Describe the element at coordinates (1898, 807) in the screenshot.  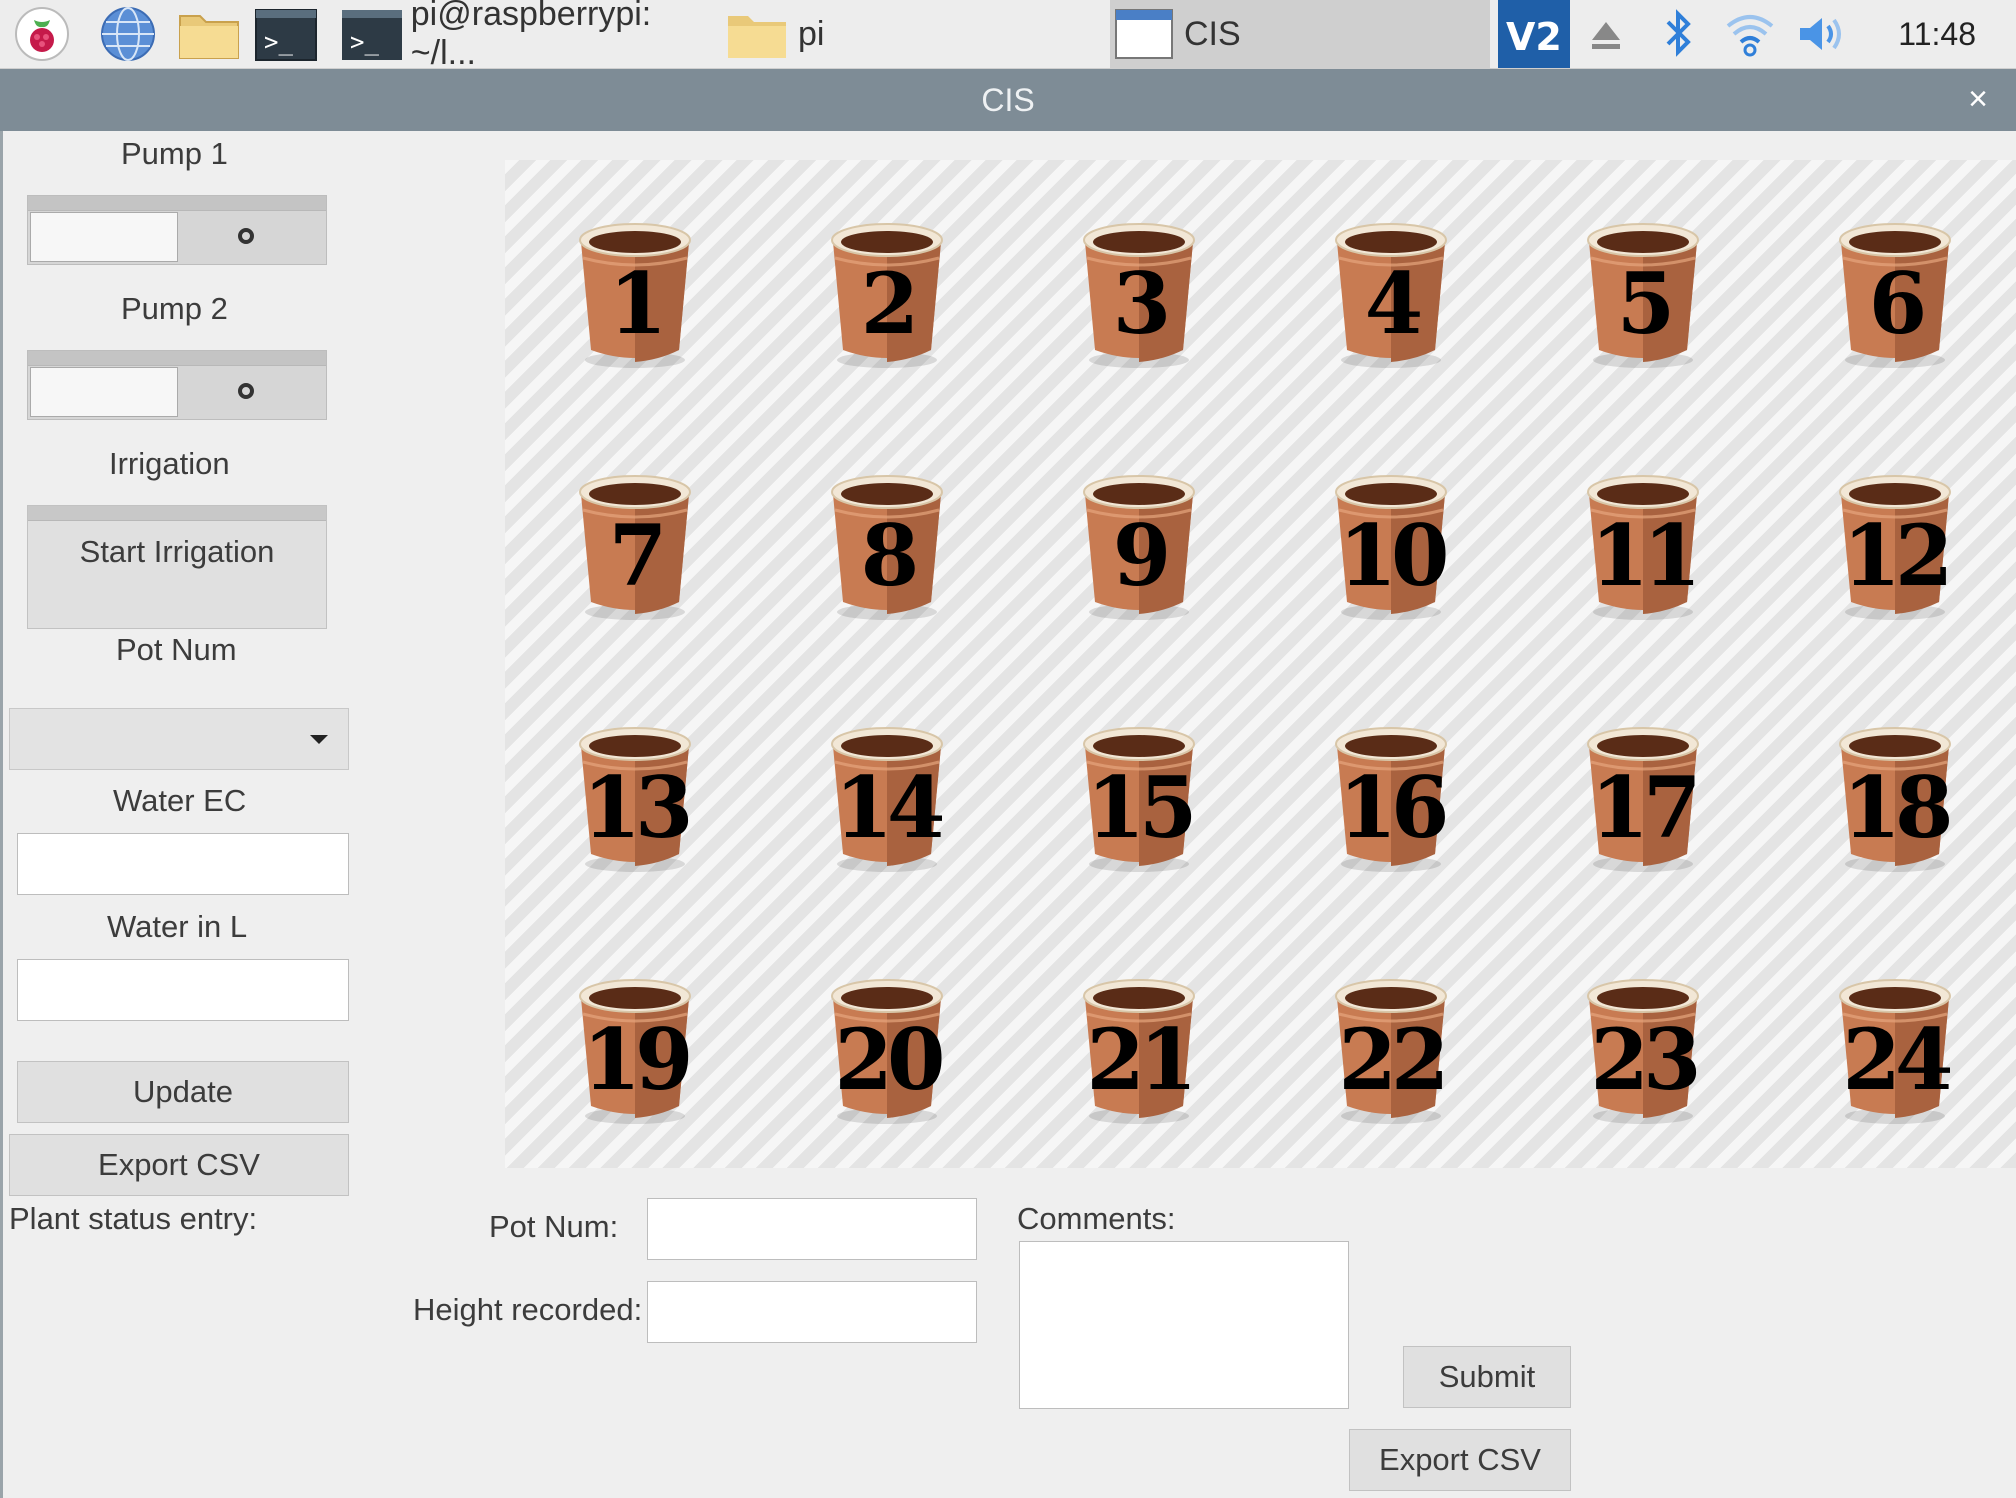
I see `pot-number: 18` at that location.